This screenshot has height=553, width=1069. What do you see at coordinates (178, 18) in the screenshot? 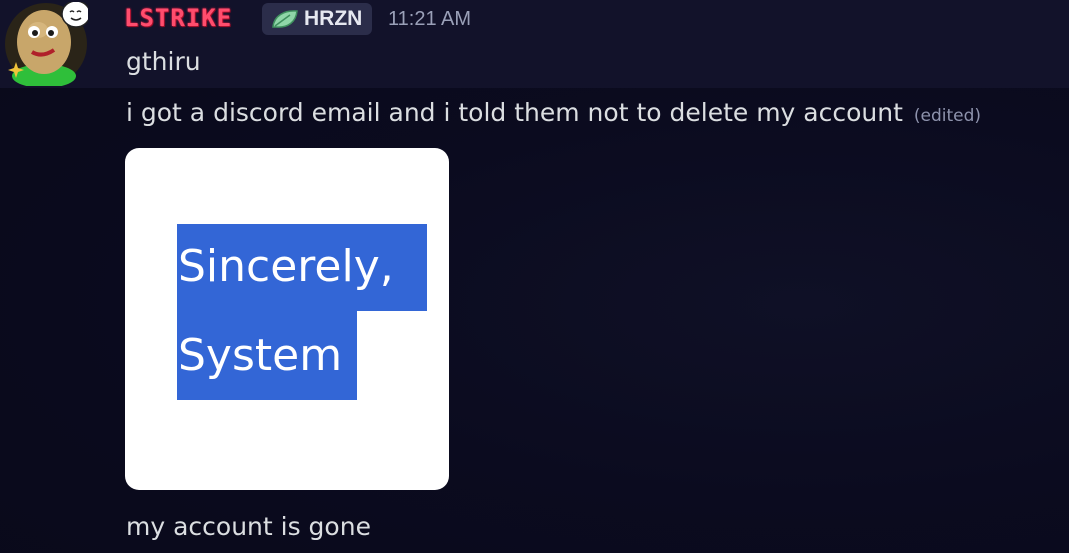
I see `username: LSTRIKE` at bounding box center [178, 18].